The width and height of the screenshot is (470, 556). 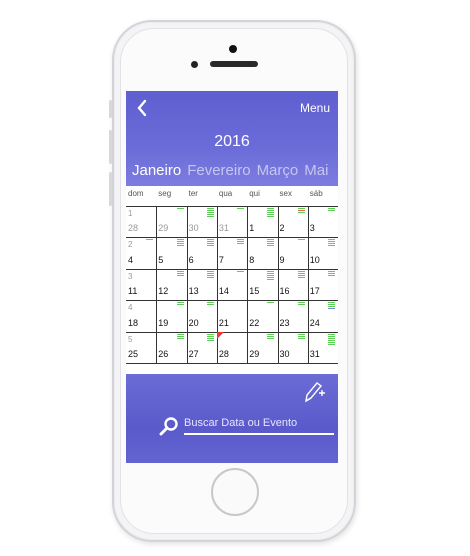 I want to click on day-number: 11, so click(x=133, y=291).